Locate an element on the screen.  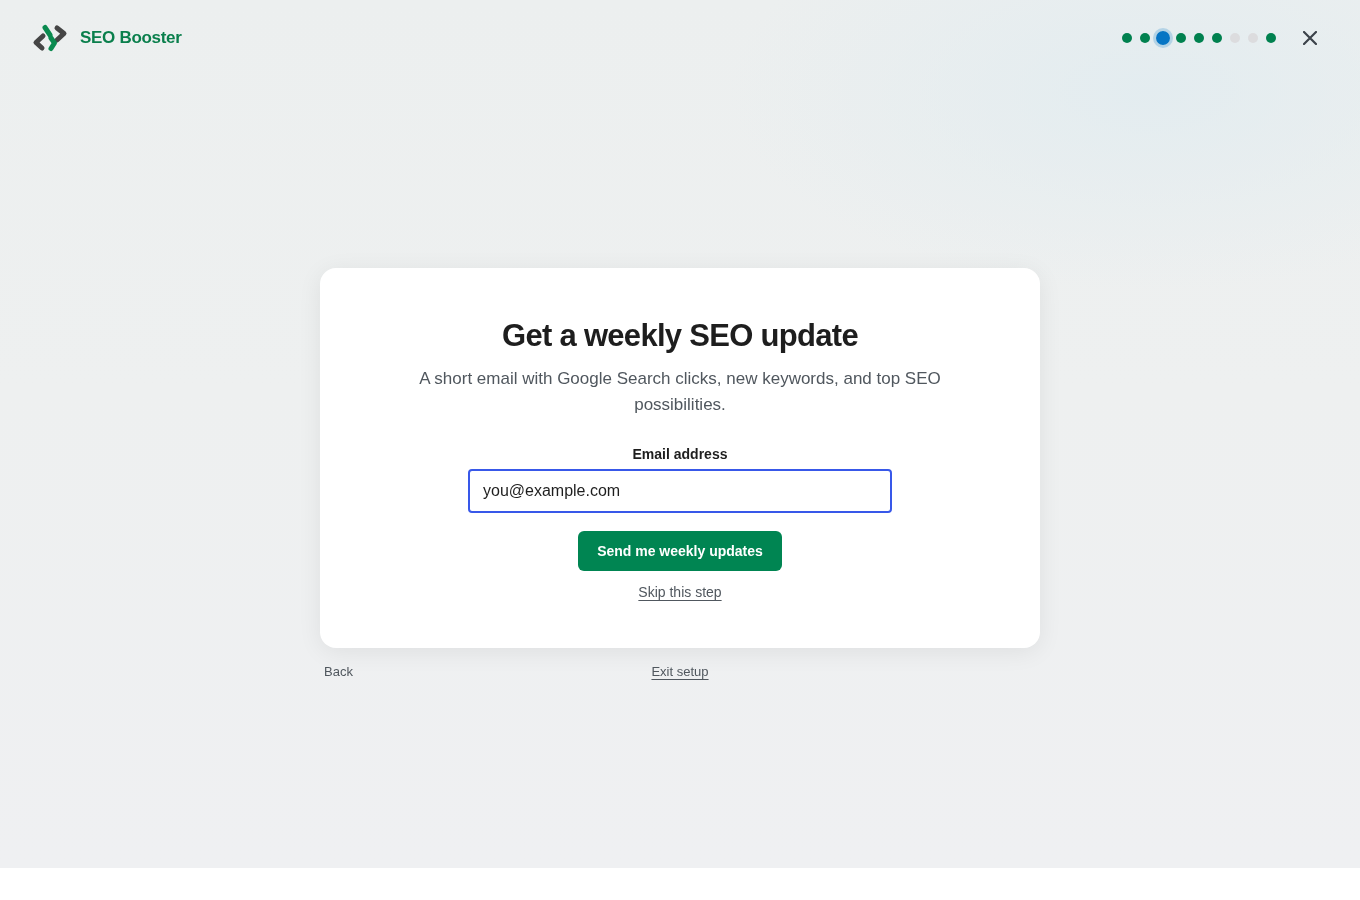
send-updates-button: Send me weekly updates is located at coordinates (680, 551).